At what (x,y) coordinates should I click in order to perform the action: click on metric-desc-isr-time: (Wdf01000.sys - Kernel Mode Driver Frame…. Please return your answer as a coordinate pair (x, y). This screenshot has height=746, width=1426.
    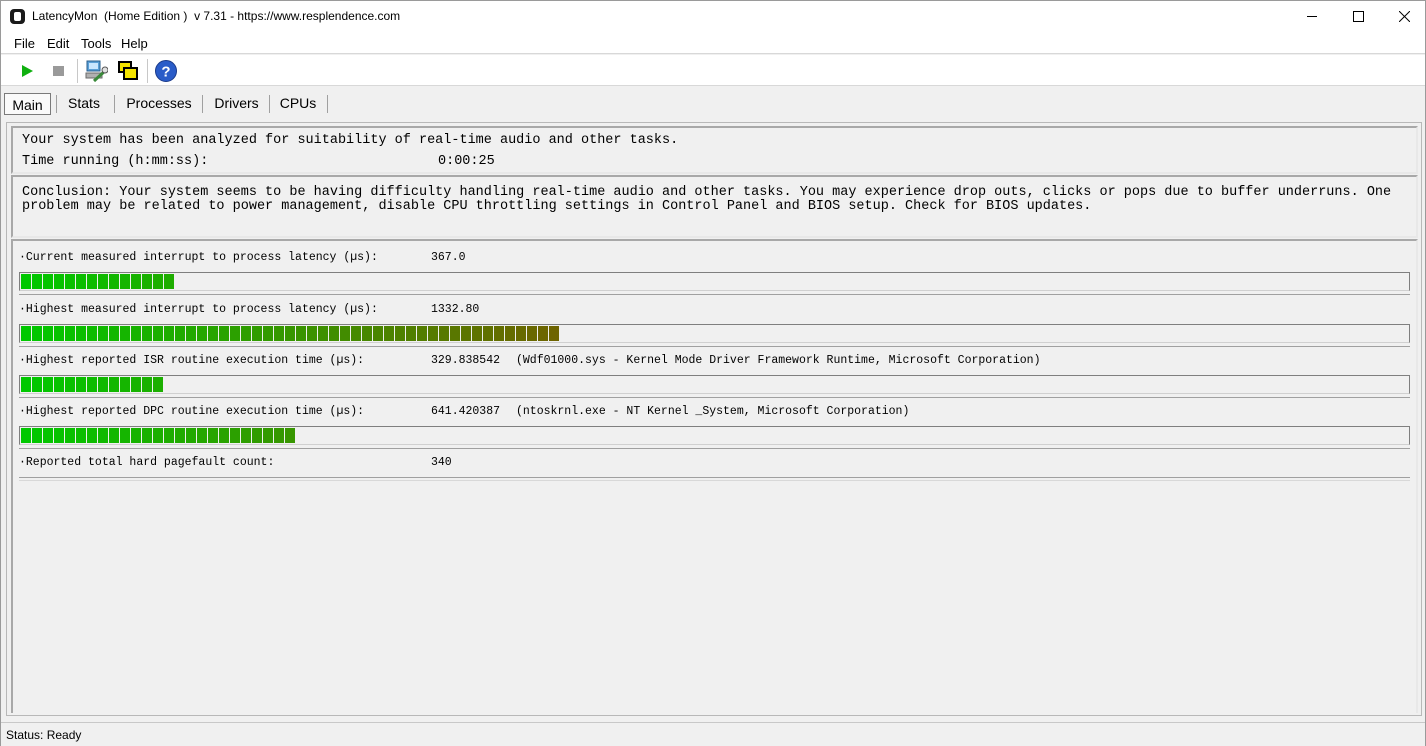
    Looking at the image, I should click on (778, 360).